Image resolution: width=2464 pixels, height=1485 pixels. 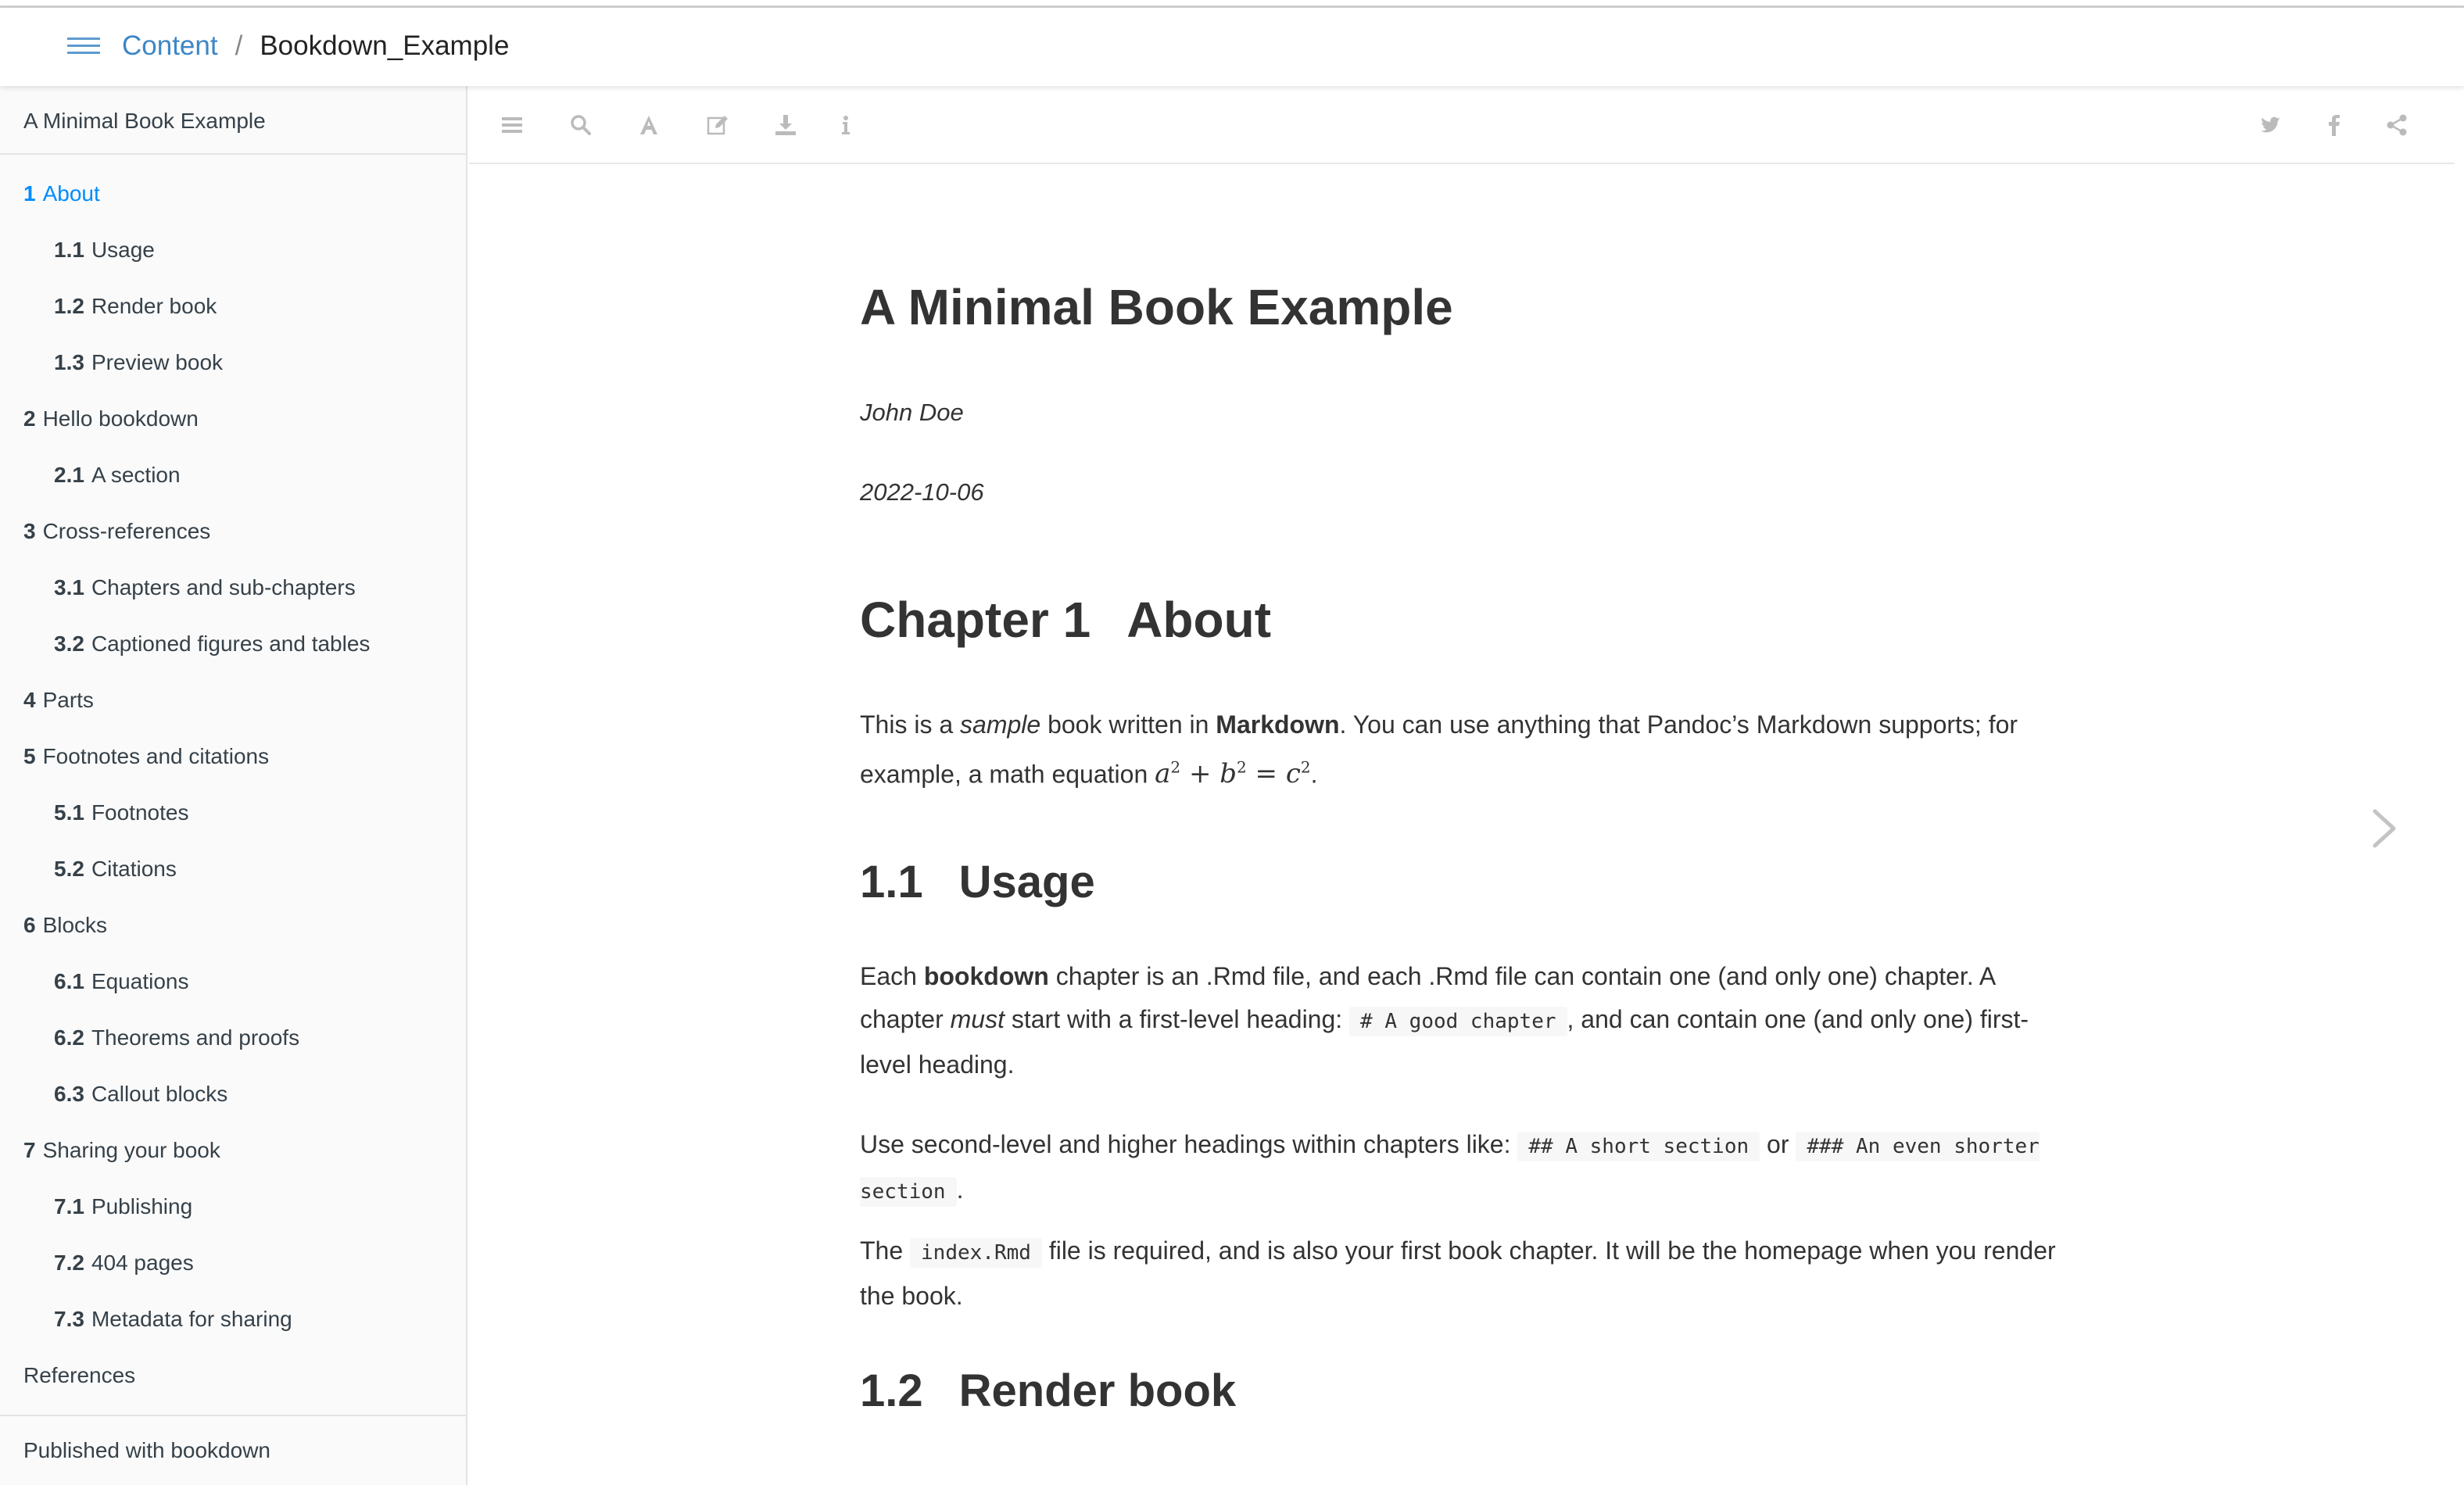 I want to click on sidebar-item-publishing: 7.1 Publishing, so click(x=233, y=1207).